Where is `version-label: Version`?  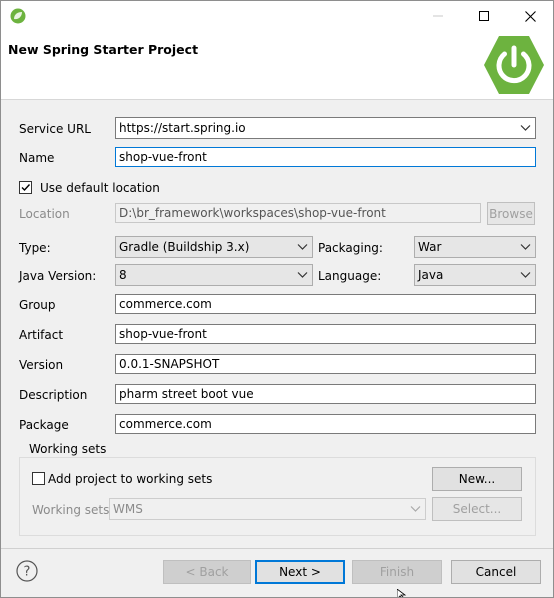
version-label: Version is located at coordinates (41, 365).